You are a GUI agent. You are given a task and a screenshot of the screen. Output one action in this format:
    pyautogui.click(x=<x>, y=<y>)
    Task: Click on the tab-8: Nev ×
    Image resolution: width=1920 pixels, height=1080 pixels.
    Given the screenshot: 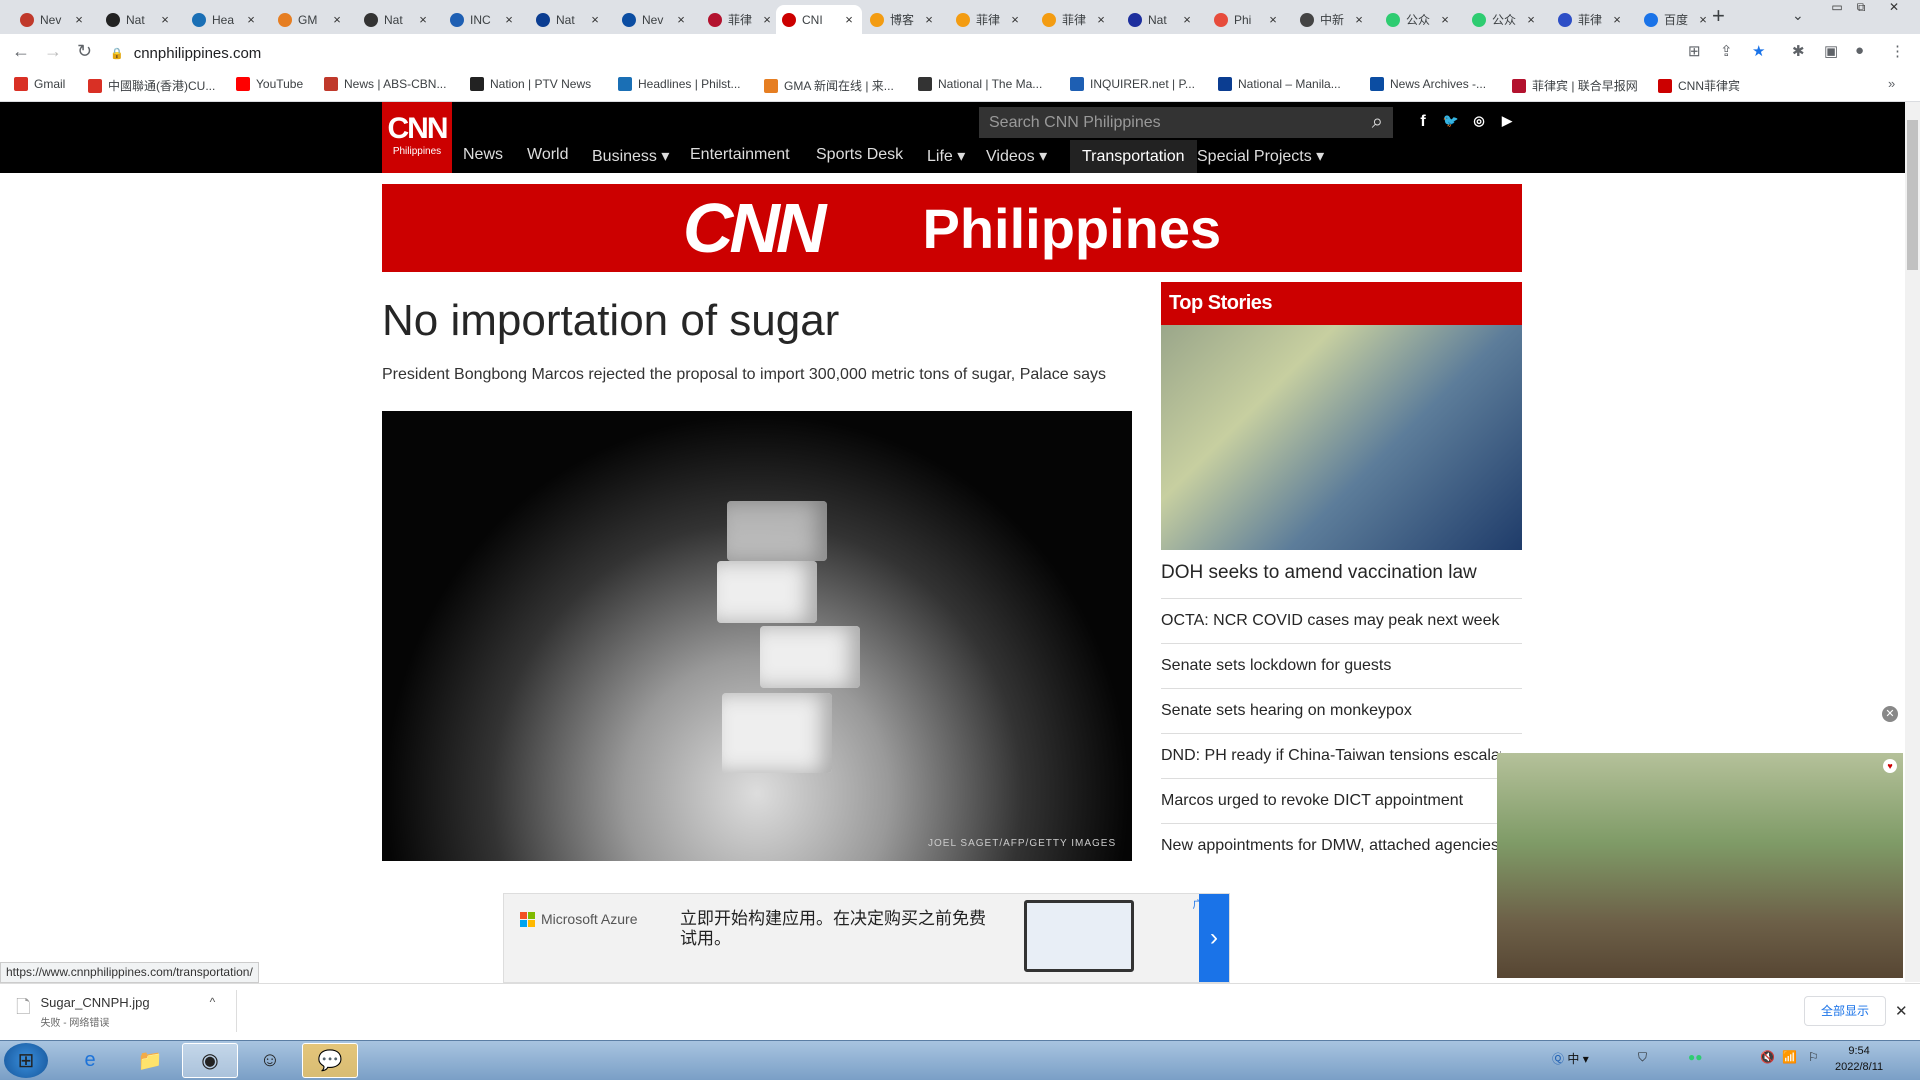 What is the action you would take?
    pyautogui.click(x=655, y=19)
    